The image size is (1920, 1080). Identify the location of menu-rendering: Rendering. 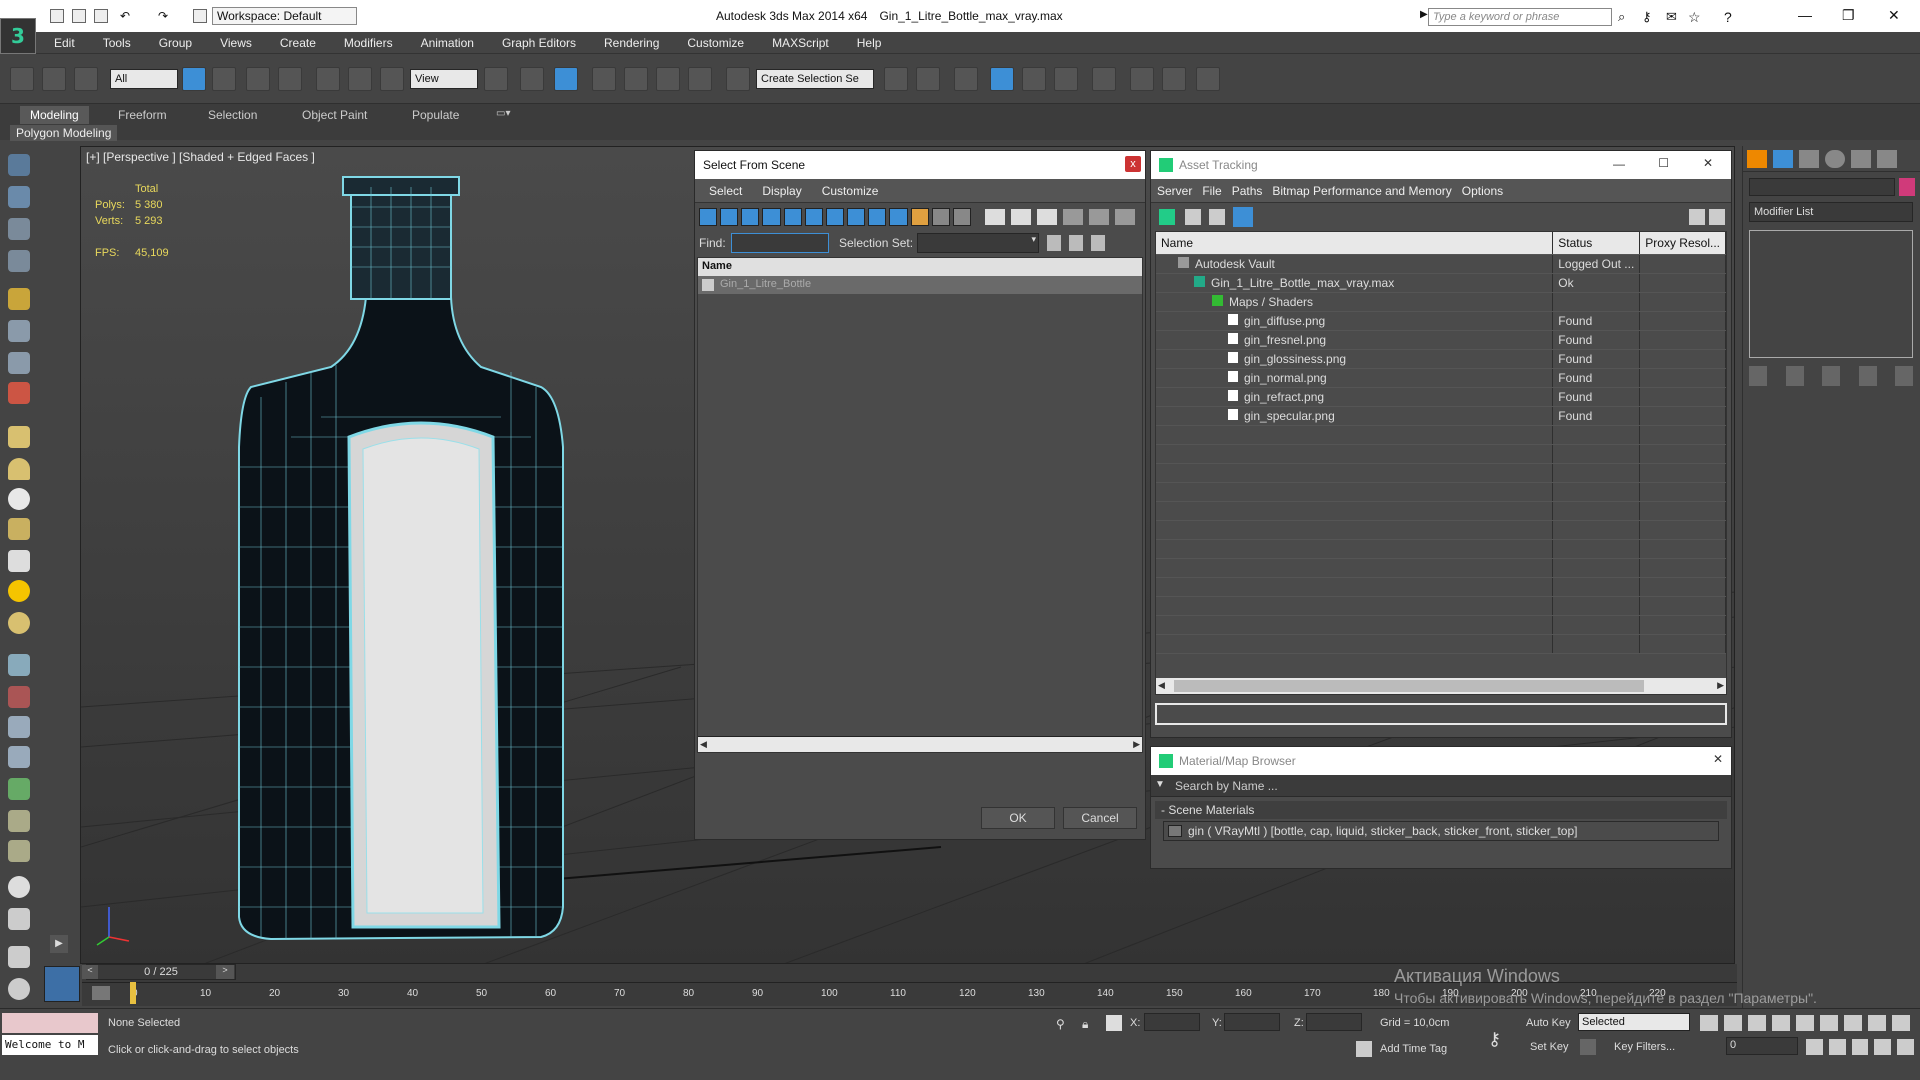
(631, 43).